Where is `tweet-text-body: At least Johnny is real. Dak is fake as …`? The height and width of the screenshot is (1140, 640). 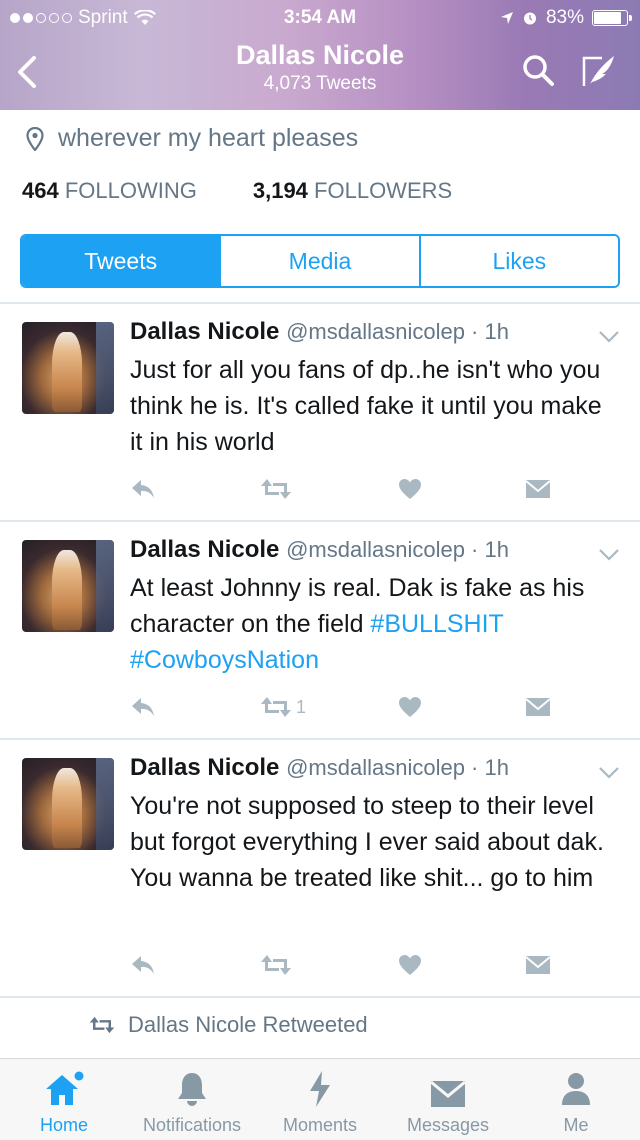
tweet-text-body: At least Johnny is real. Dak is fake as … is located at coordinates (357, 606).